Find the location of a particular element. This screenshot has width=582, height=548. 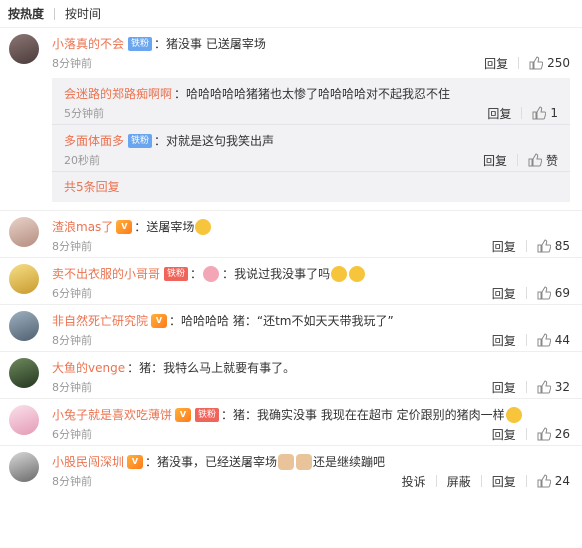

sort-by-hot-tab: 按热度 is located at coordinates (26, 13).